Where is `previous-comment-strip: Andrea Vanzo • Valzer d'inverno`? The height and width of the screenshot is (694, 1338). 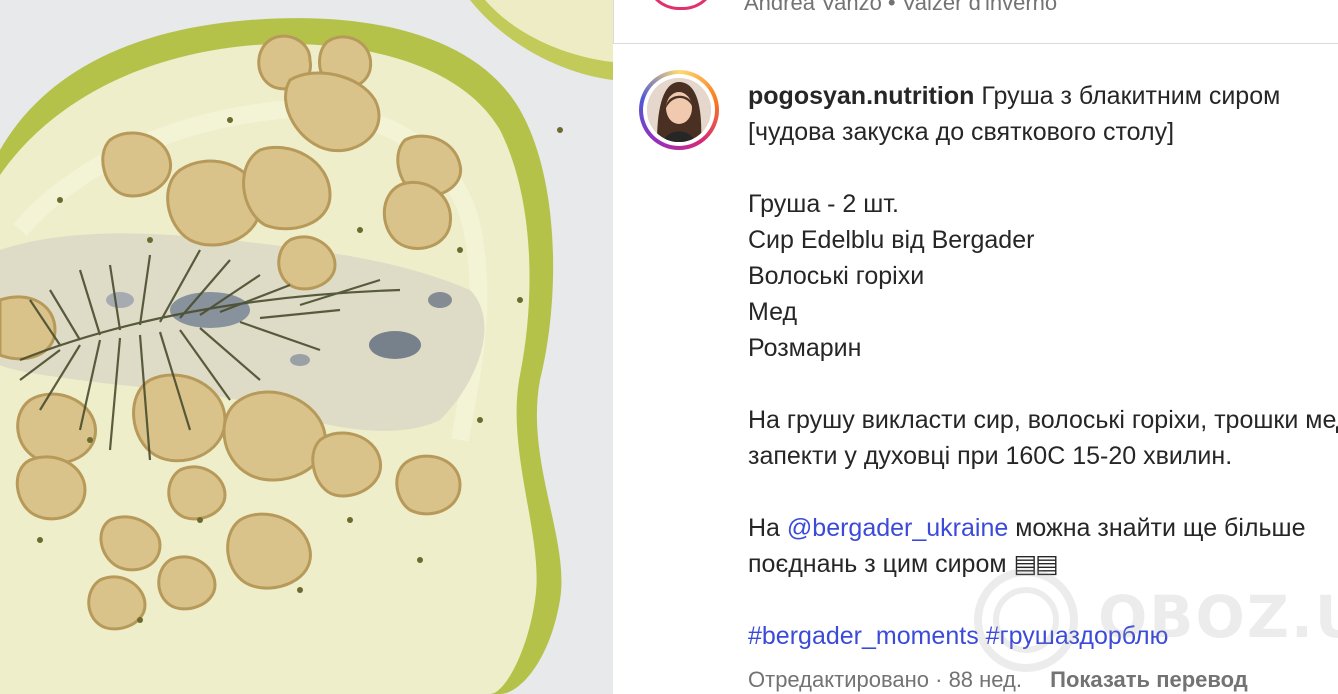 previous-comment-strip: Andrea Vanzo • Valzer d'inverno is located at coordinates (975, 22).